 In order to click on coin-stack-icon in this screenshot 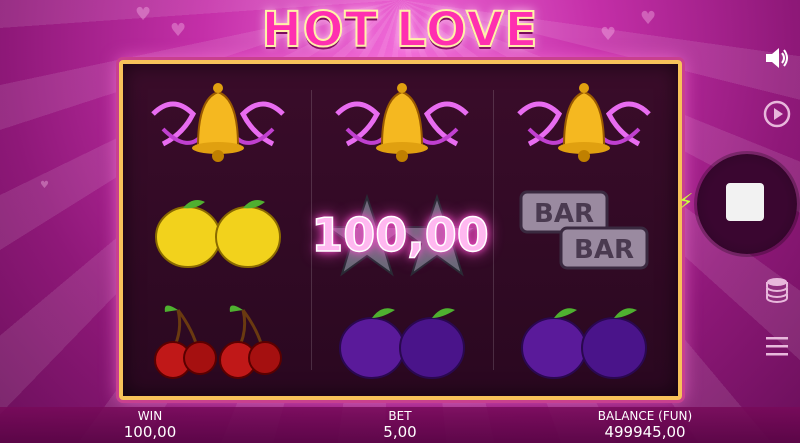, I will do `click(777, 290)`.